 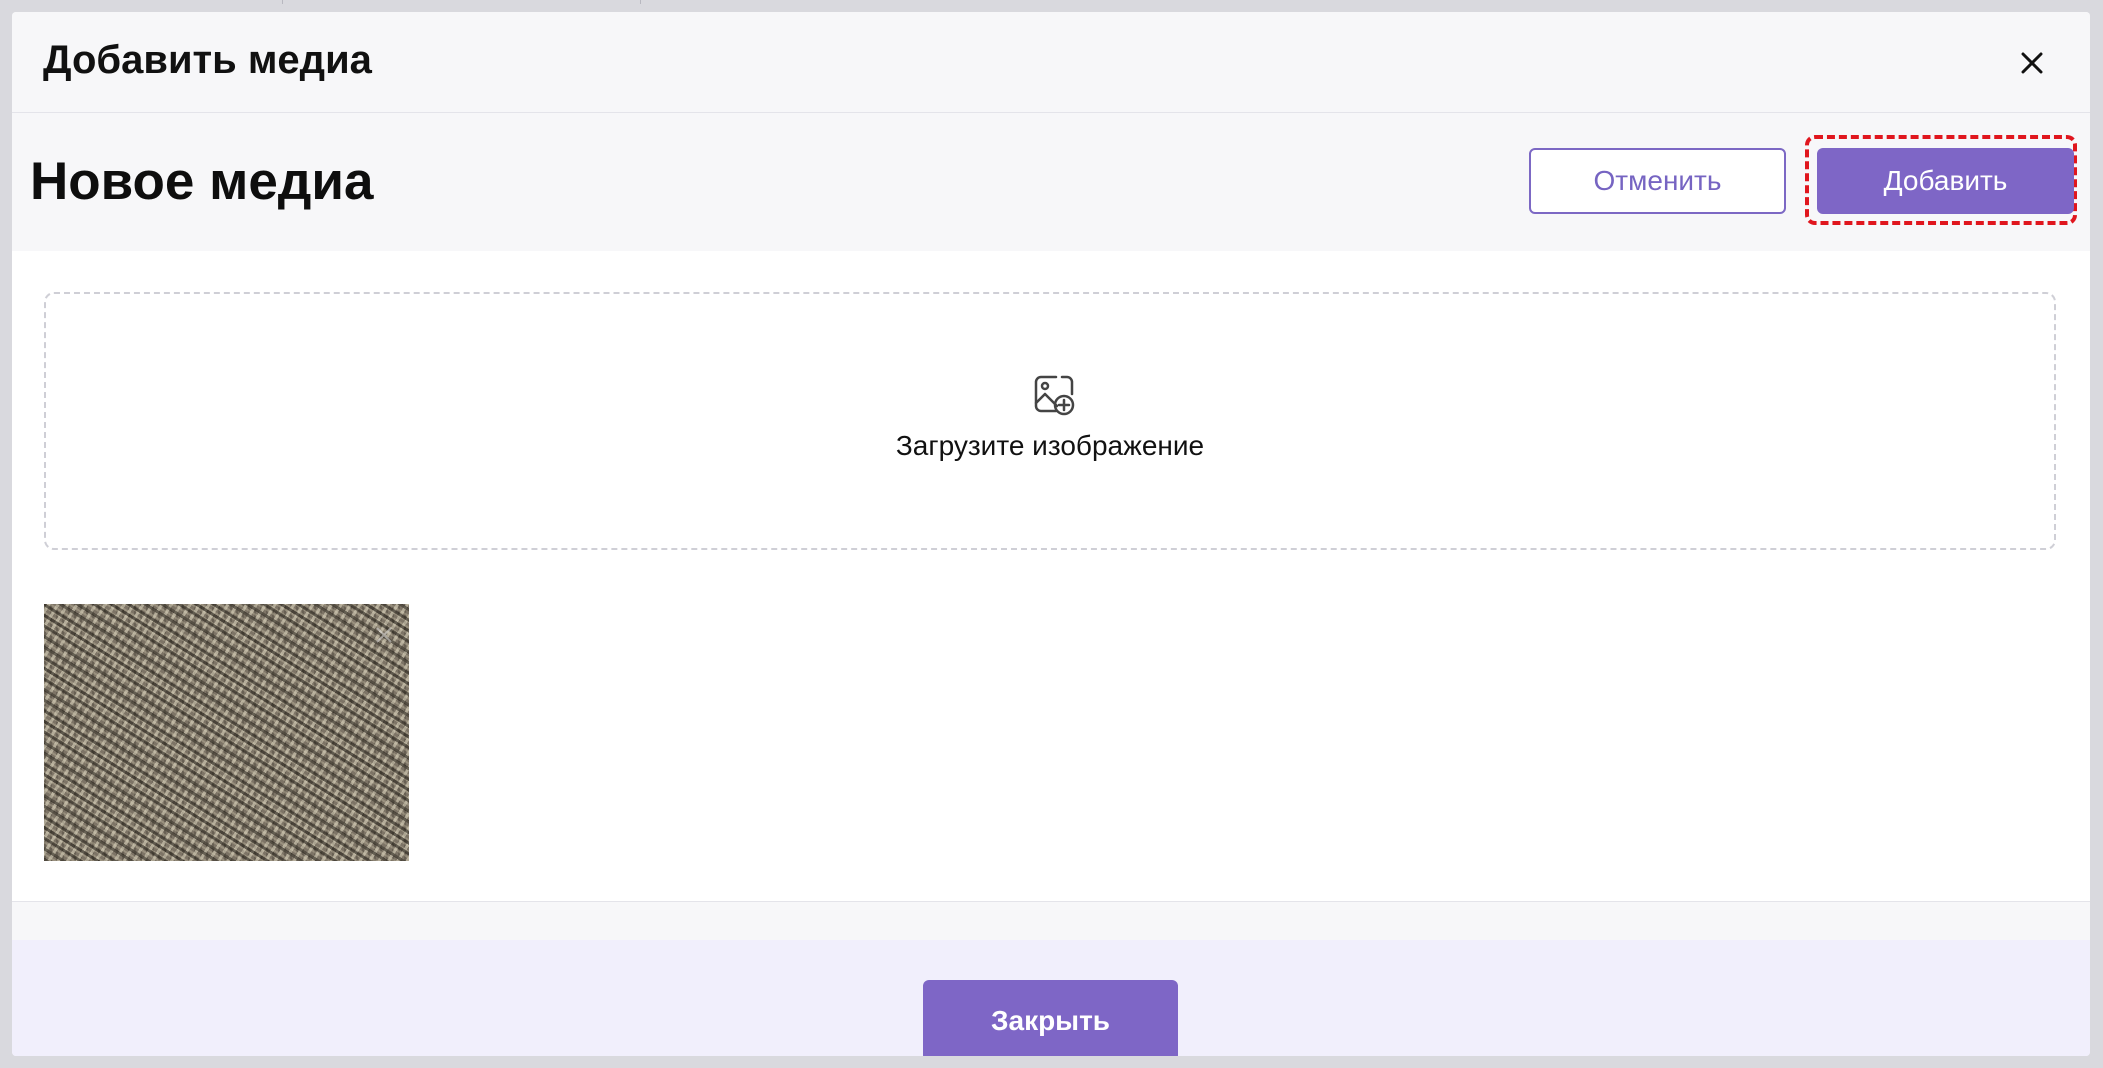 What do you see at coordinates (202, 181) in the screenshot?
I see `section-title: Новое медиа` at bounding box center [202, 181].